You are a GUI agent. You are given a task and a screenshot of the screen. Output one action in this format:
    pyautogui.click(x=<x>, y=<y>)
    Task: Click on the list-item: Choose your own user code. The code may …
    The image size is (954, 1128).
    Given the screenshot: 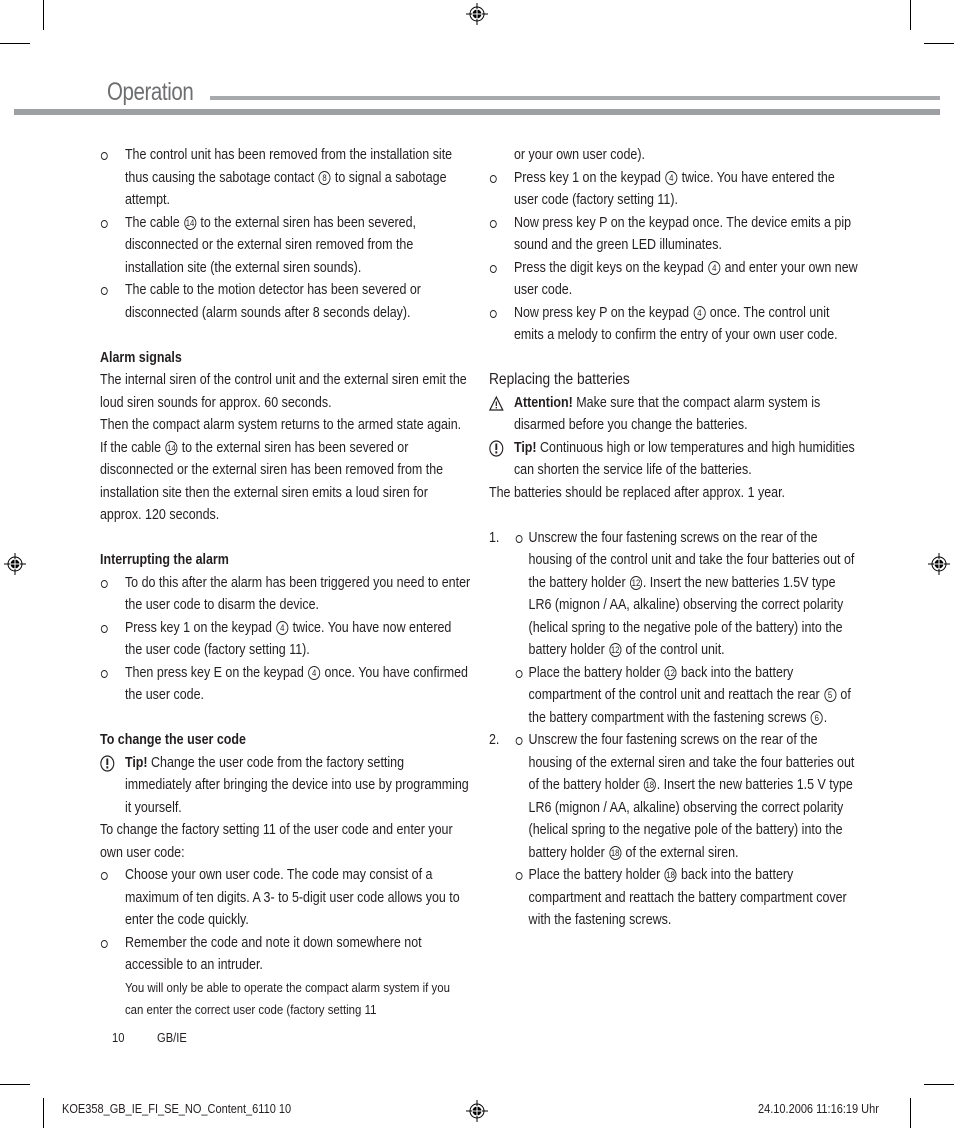 What is the action you would take?
    pyautogui.click(x=285, y=898)
    